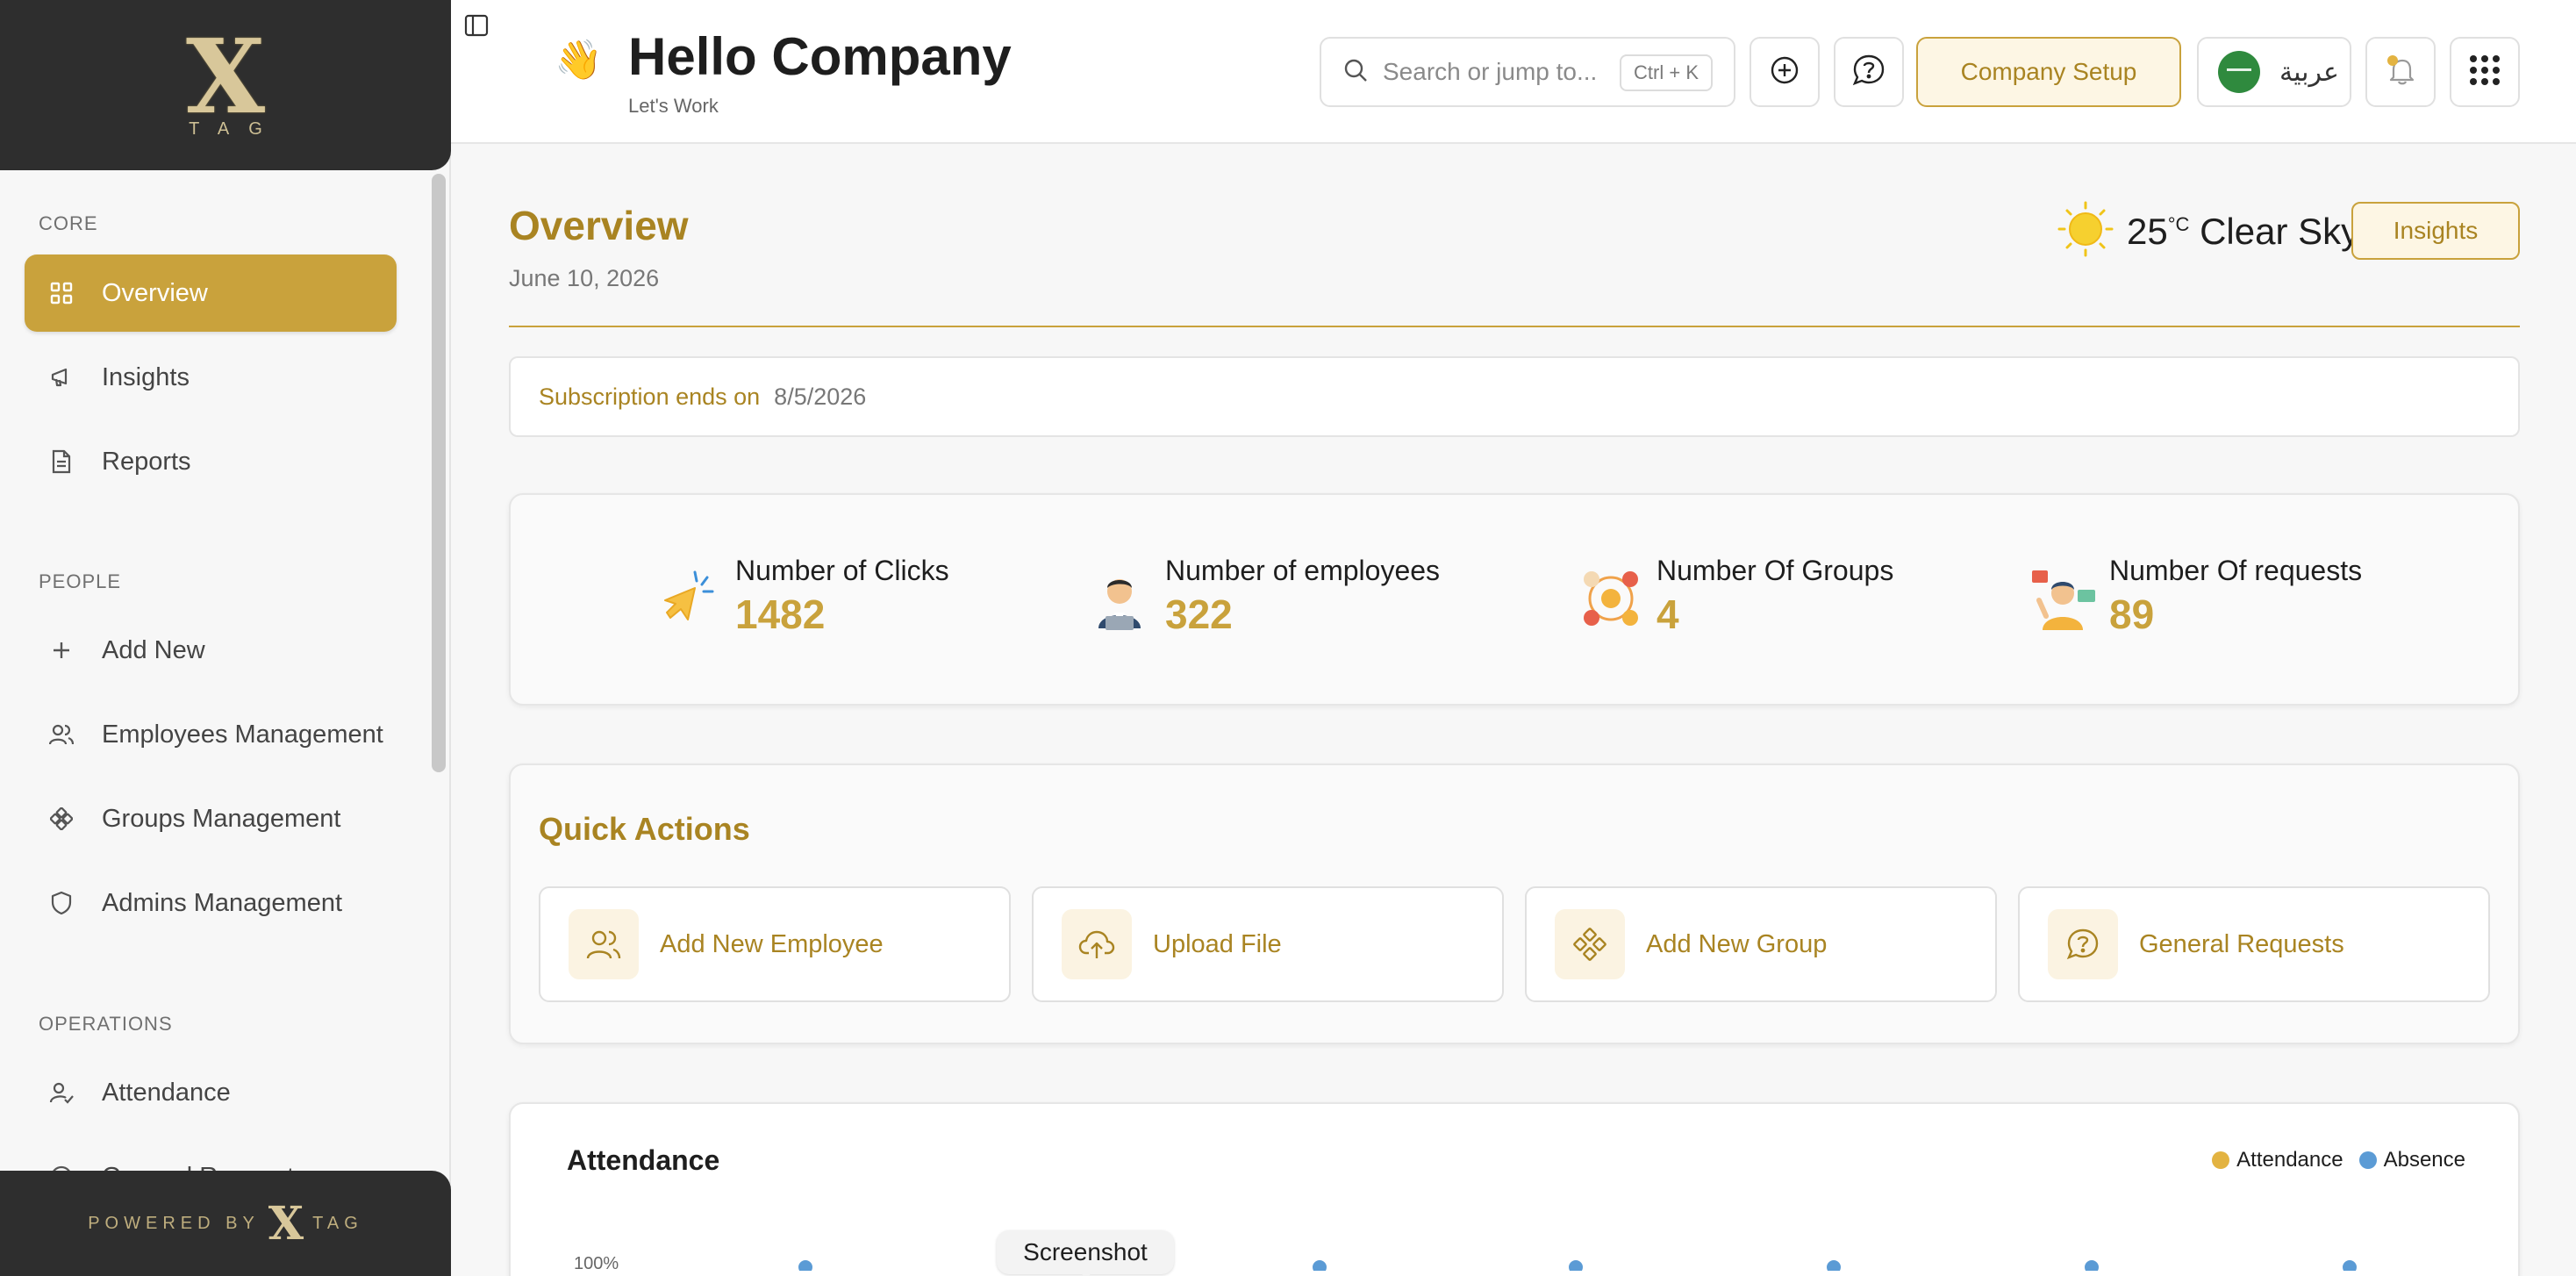 The width and height of the screenshot is (2576, 1276). What do you see at coordinates (820, 396) in the screenshot?
I see `subscription-date: 8/5/2026` at bounding box center [820, 396].